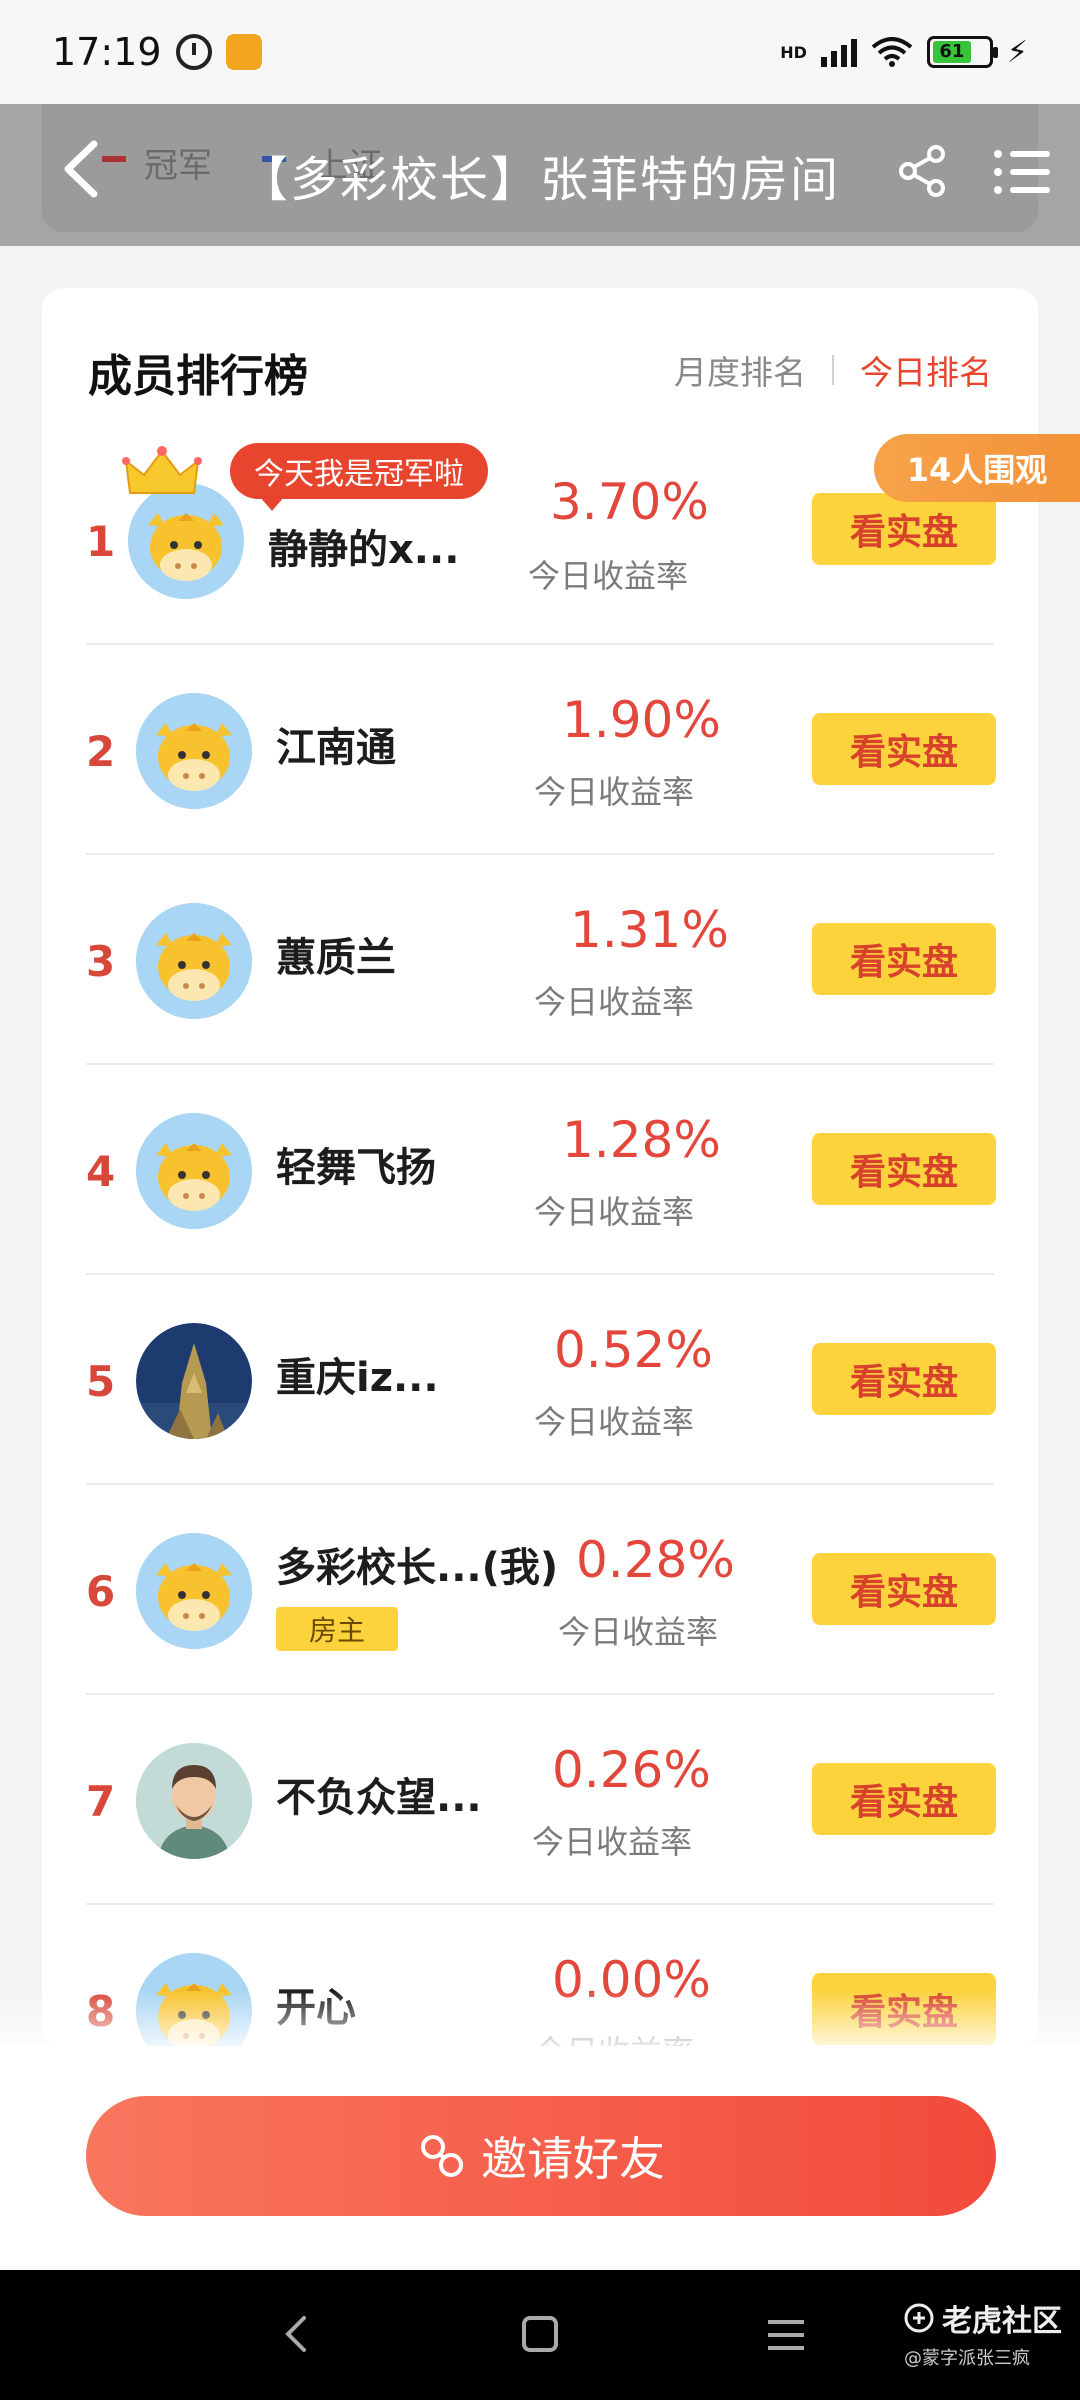  What do you see at coordinates (194, 1381) in the screenshot?
I see `photo-avatar-icon` at bounding box center [194, 1381].